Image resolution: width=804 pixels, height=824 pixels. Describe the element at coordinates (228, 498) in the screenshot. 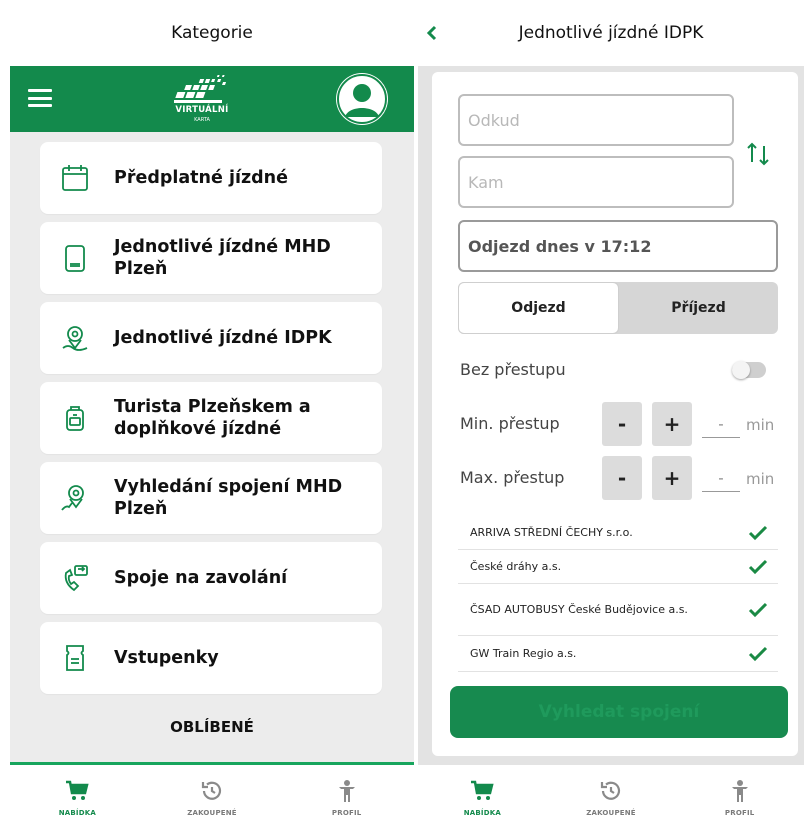

I see `menu-item-label: Vyhledání spojení MHD Plzeň` at that location.